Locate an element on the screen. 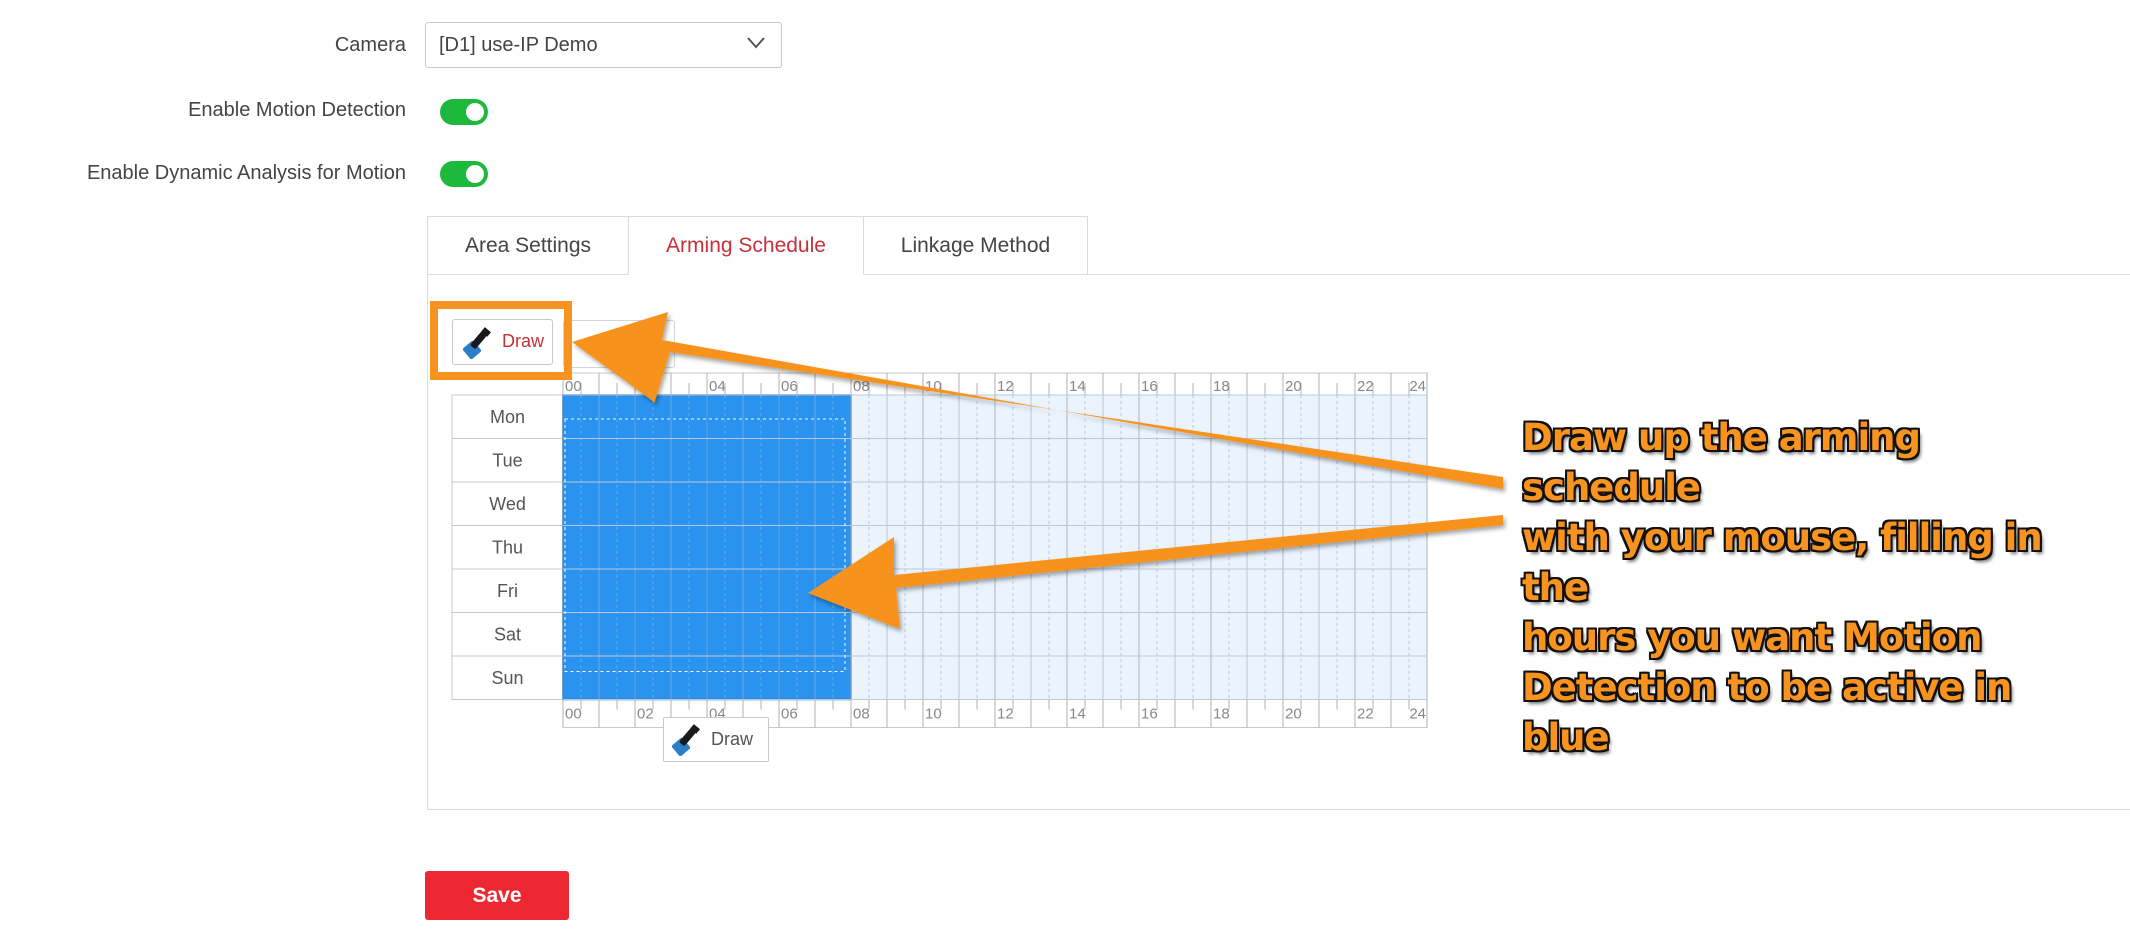 This screenshot has height=948, width=2130. annotation-line: with your mouse, filling in the is located at coordinates (1782, 562).